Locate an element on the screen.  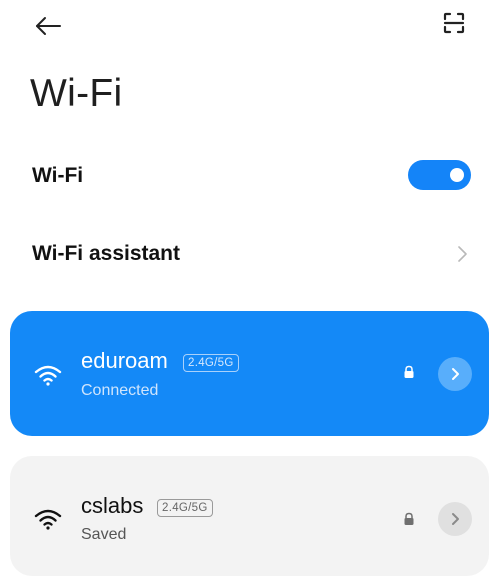
network-status: Saved is located at coordinates (104, 534).